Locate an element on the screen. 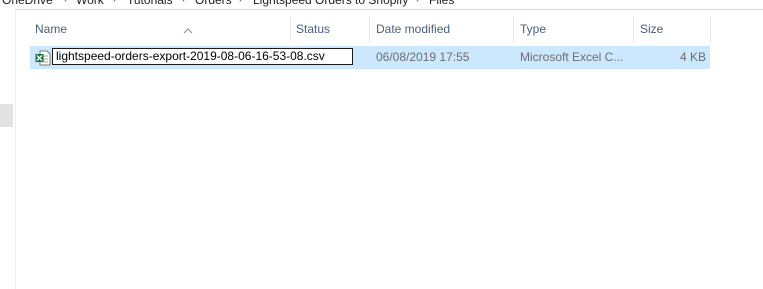  column-header-status-label: Status is located at coordinates (313, 29).